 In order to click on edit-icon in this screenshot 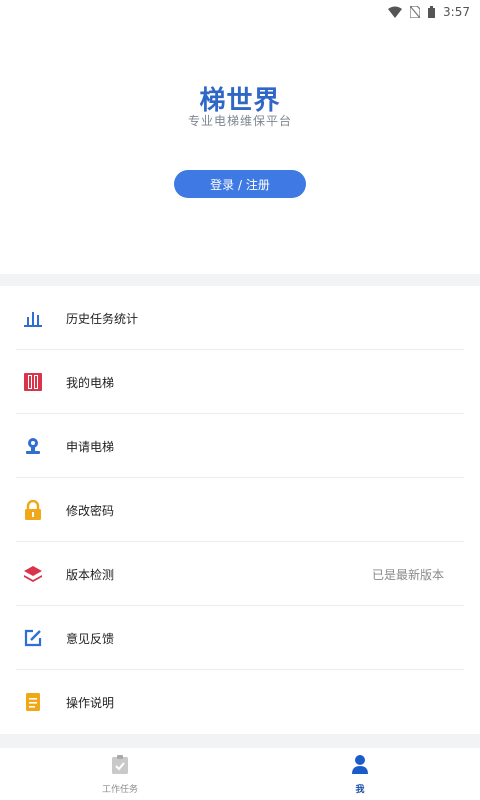, I will do `click(33, 638)`.